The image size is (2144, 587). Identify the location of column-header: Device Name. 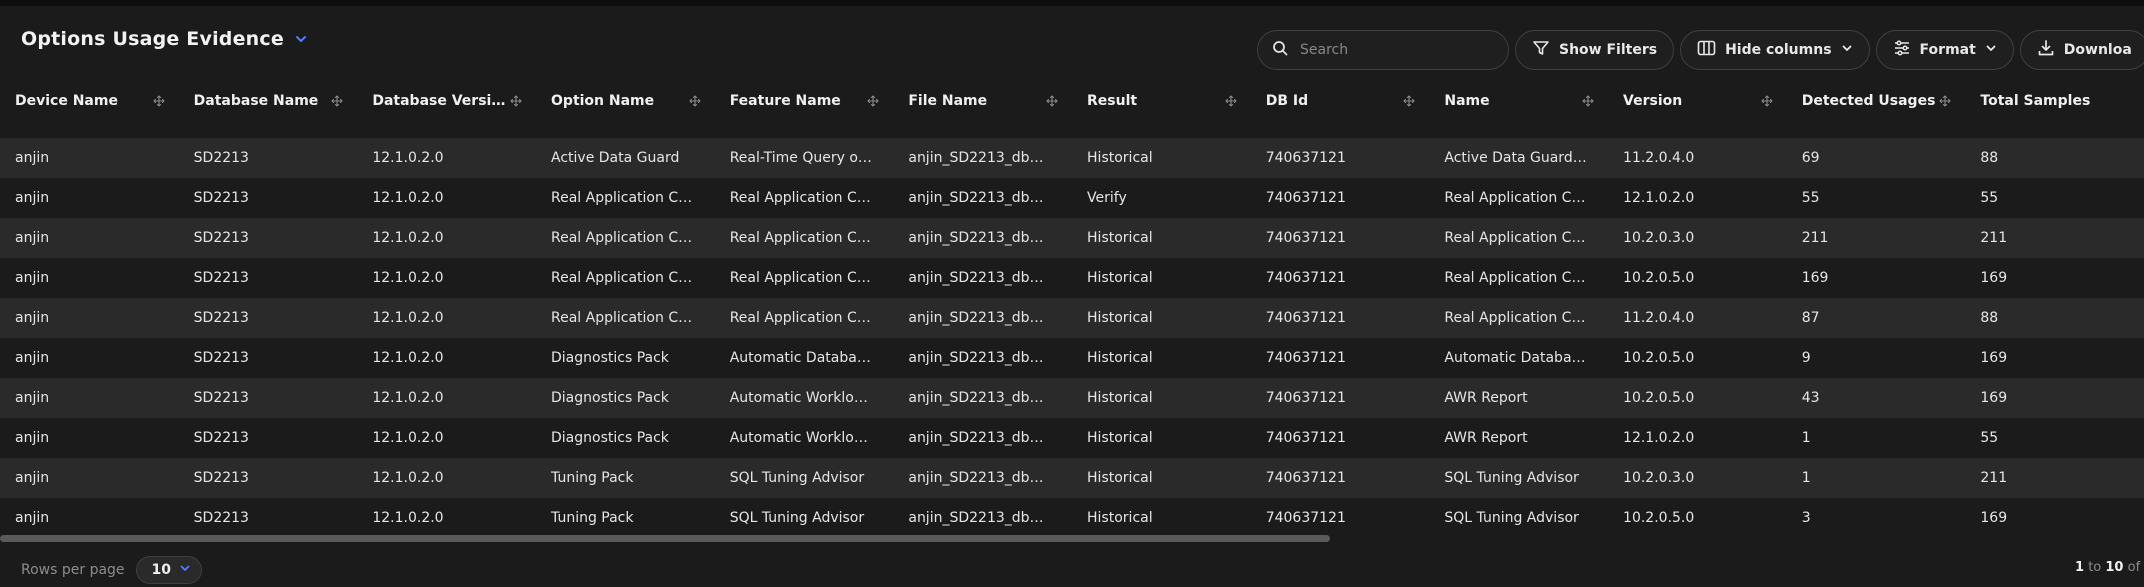
(89, 101).